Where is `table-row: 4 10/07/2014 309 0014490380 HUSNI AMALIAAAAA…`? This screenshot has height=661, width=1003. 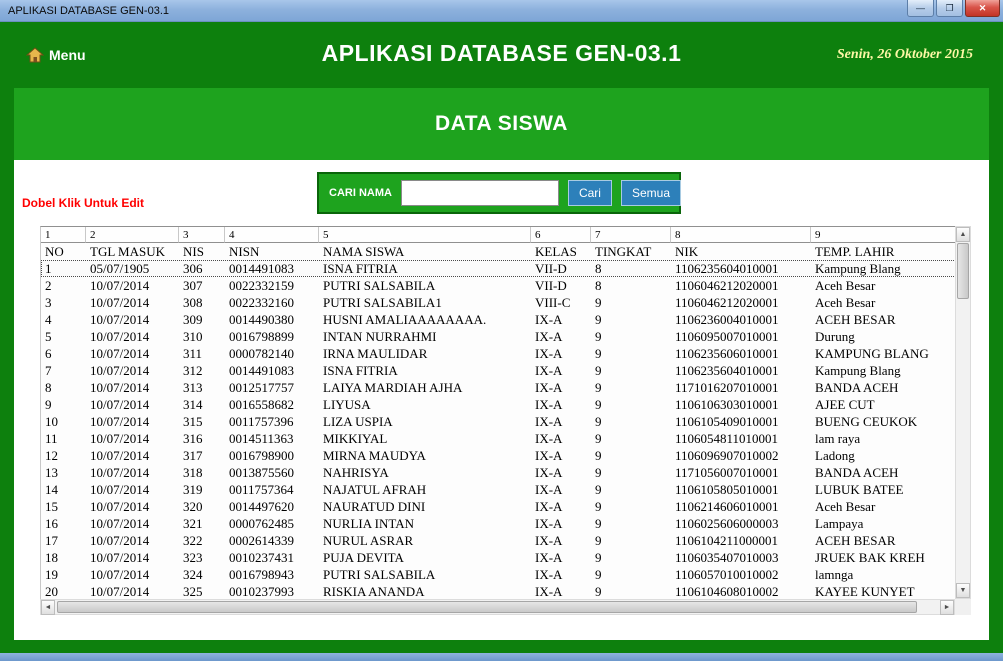
table-row: 4 10/07/2014 309 0014490380 HUSNI AMALIAAAAA… is located at coordinates (498, 319).